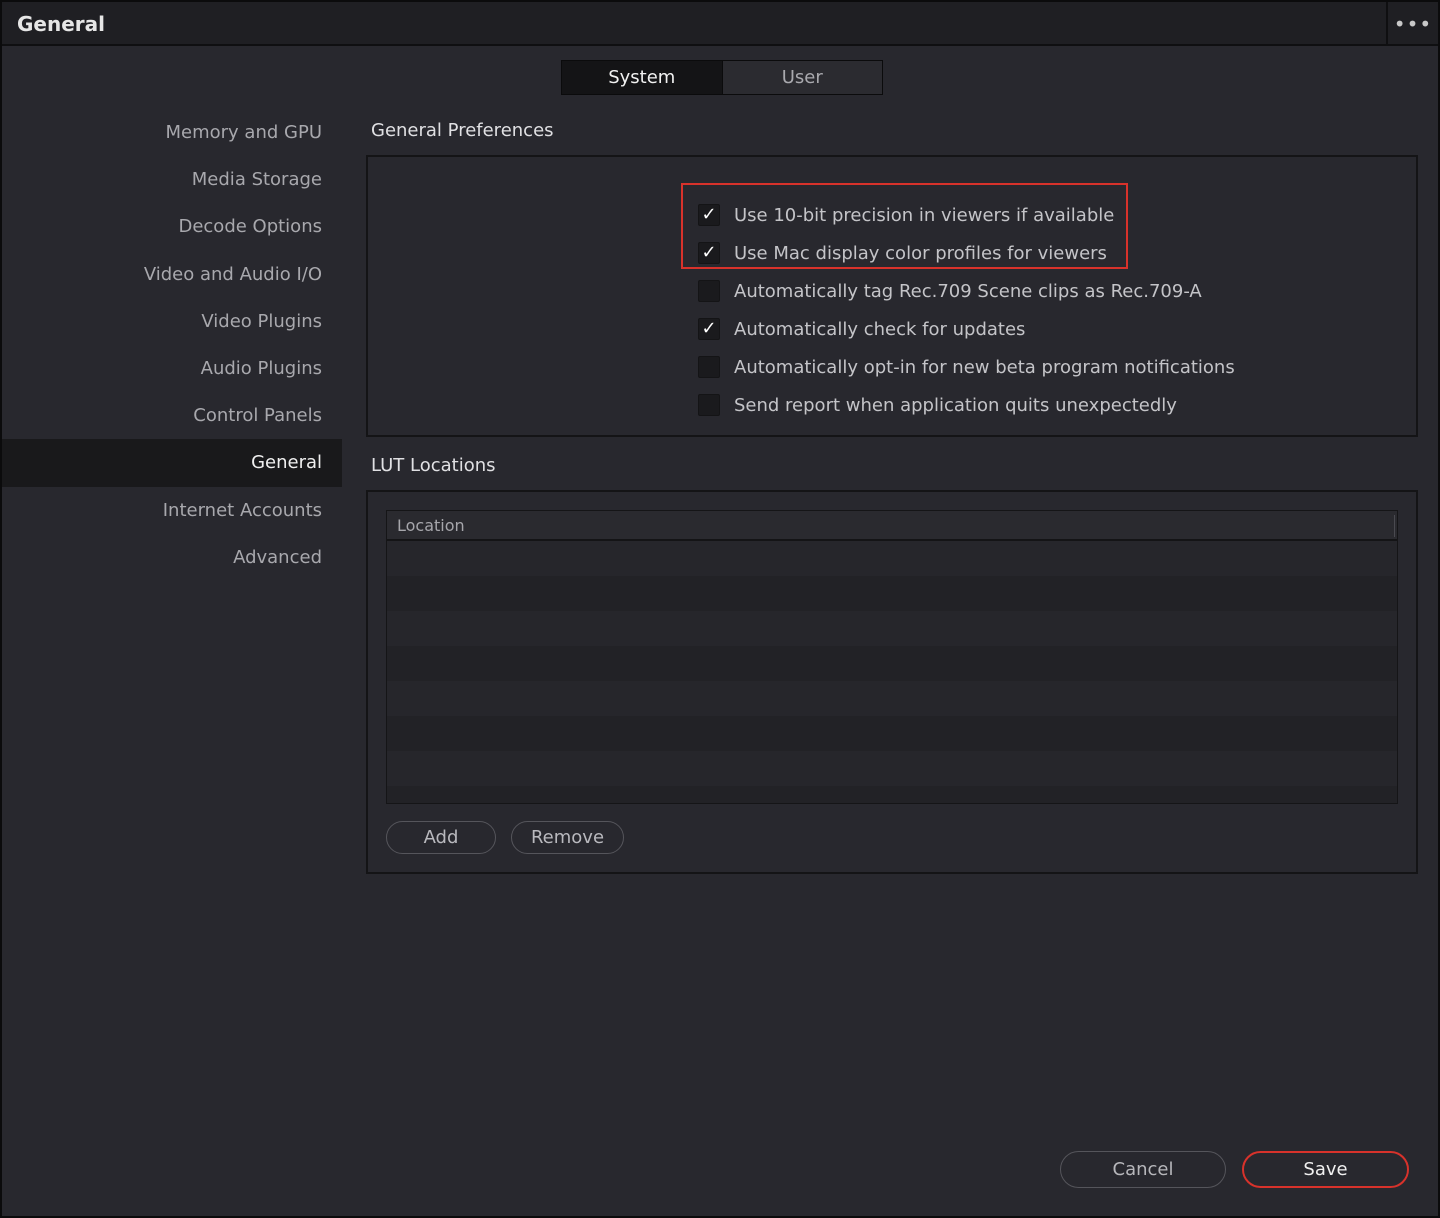  I want to click on lut-locations-title: LUT Locations, so click(433, 465).